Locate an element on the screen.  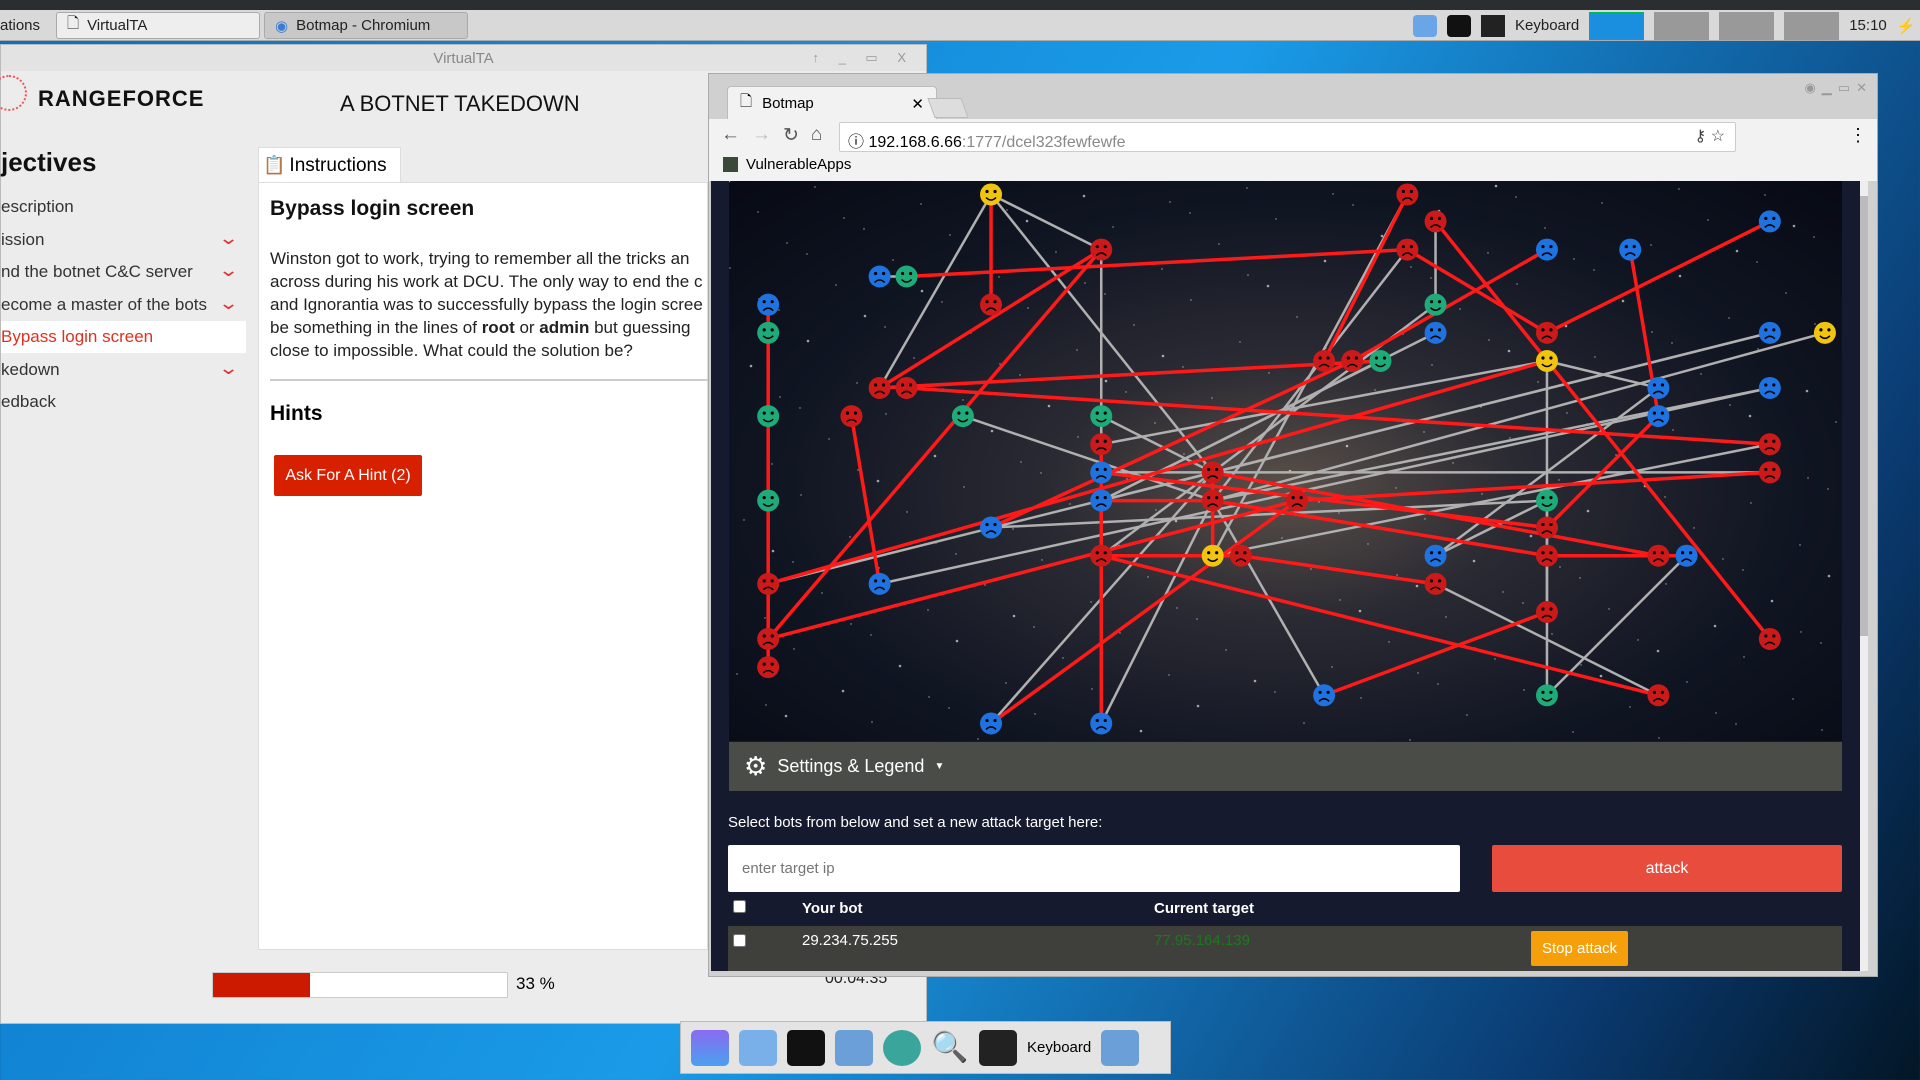
settings-legend-toggle: ⚙ Settings & Legend ▼ is located at coordinates (1285, 766).